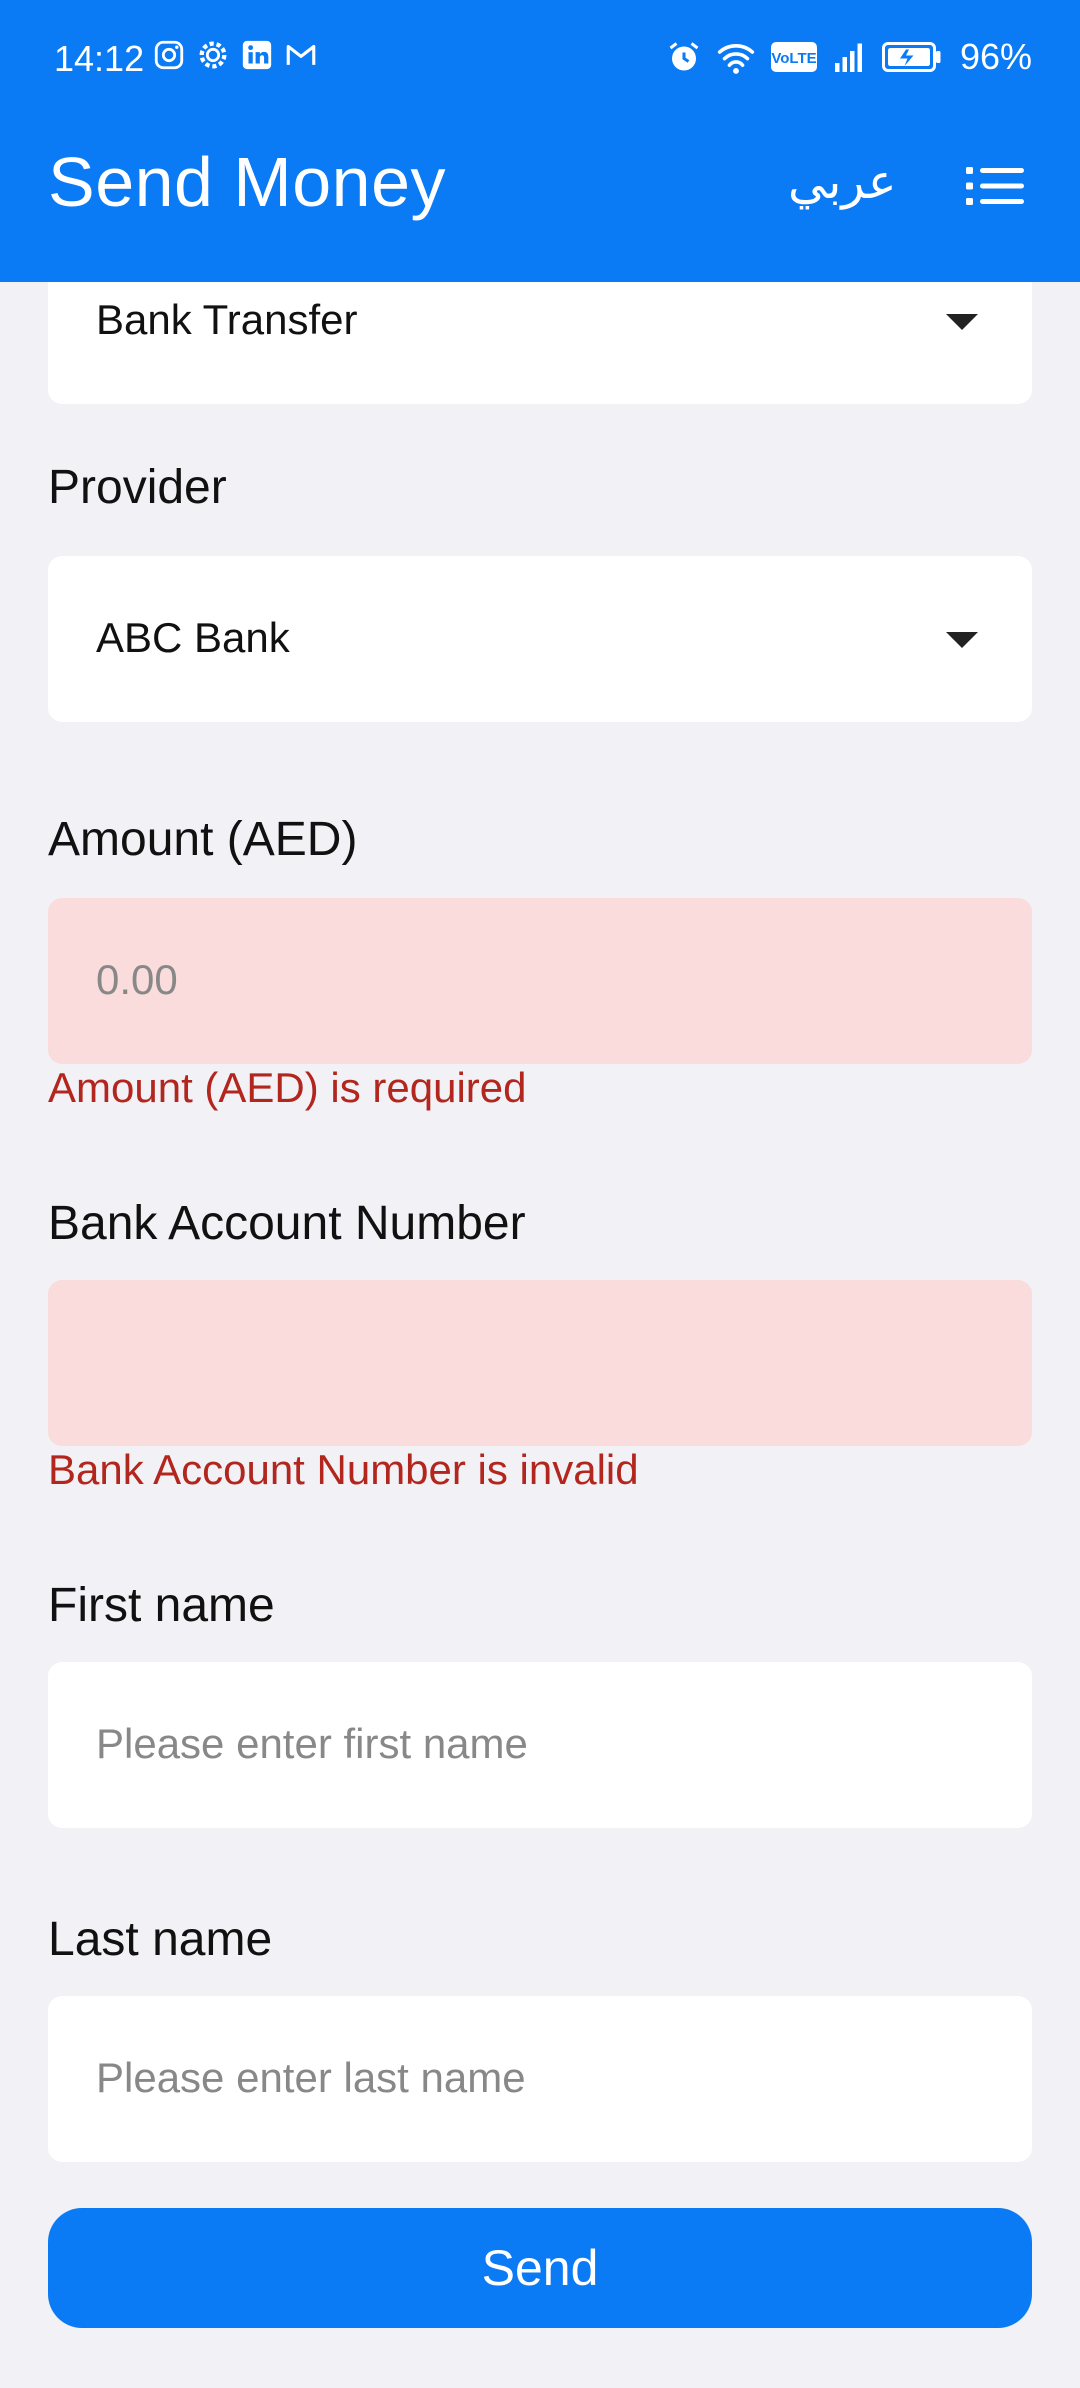 Image resolution: width=1080 pixels, height=2388 pixels. I want to click on instagram-icon, so click(169, 55).